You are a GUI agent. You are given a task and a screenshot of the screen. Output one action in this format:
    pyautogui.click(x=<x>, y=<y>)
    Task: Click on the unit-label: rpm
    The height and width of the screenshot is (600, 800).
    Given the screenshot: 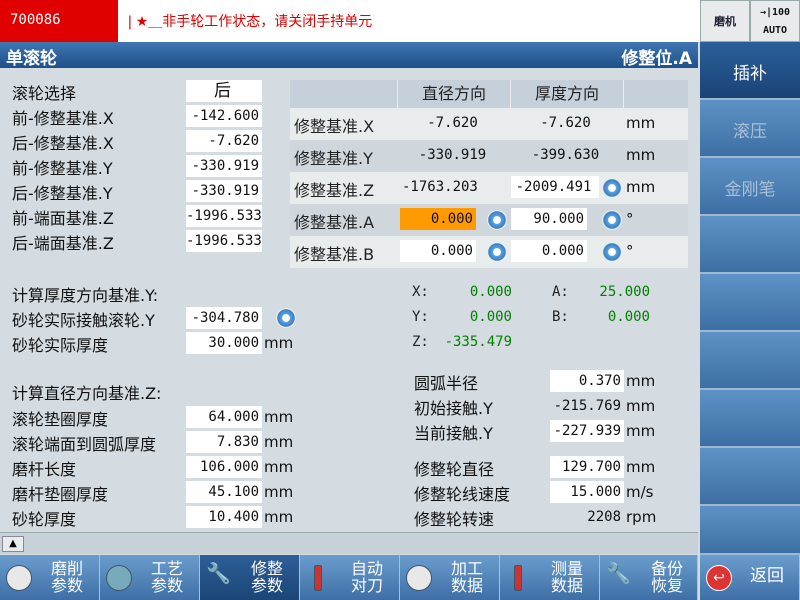 What is the action you would take?
    pyautogui.click(x=641, y=517)
    